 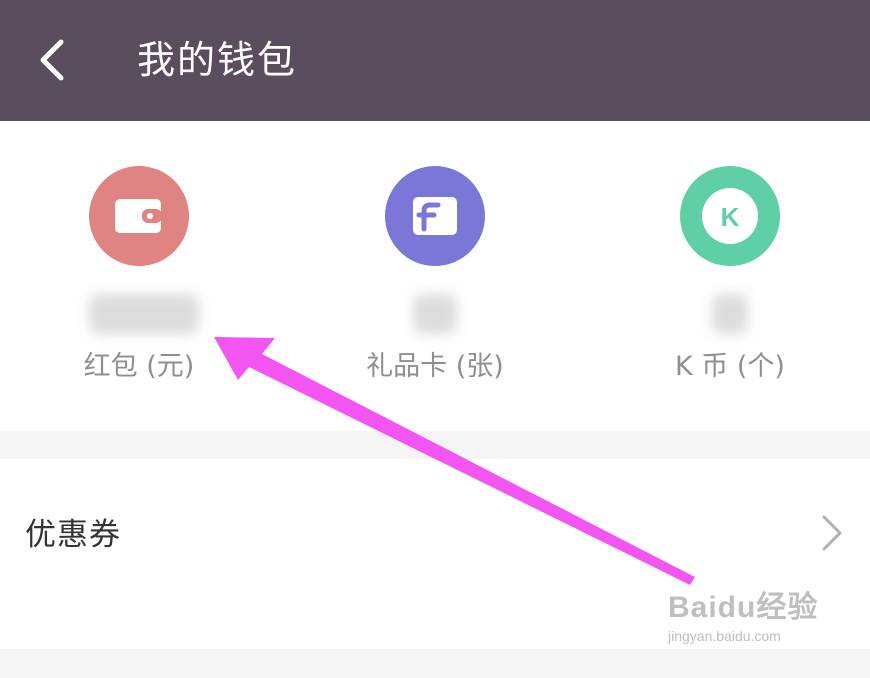 I want to click on gift-card-label: 礼品卡 (张), so click(x=435, y=366).